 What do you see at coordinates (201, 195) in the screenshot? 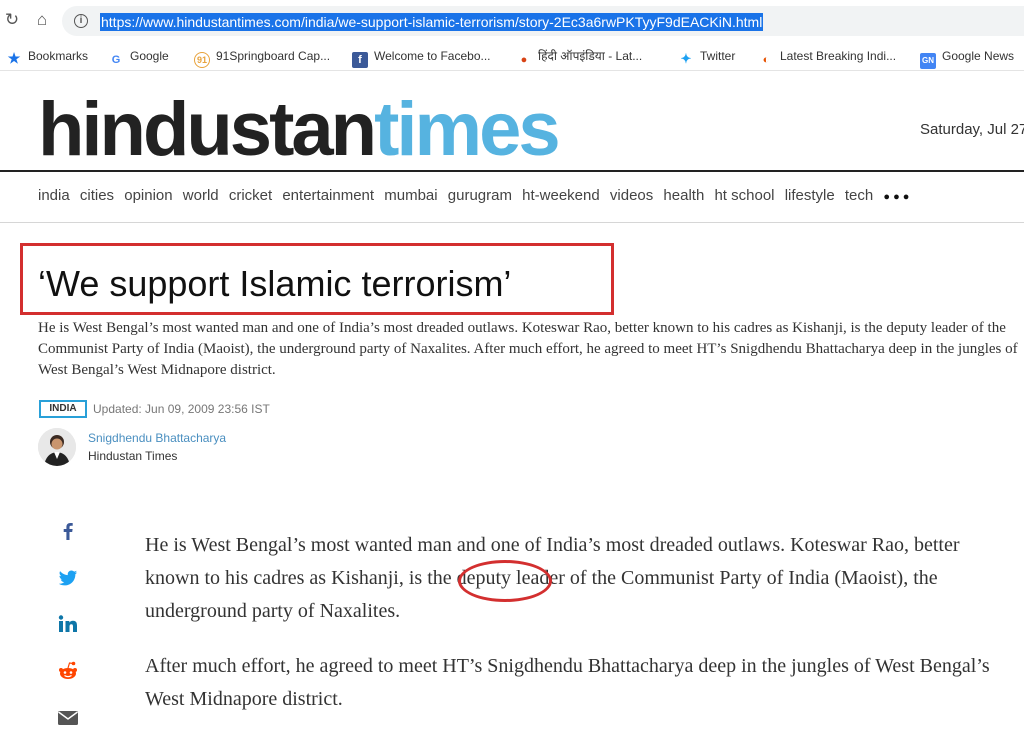
I see `nav-item-world: world` at bounding box center [201, 195].